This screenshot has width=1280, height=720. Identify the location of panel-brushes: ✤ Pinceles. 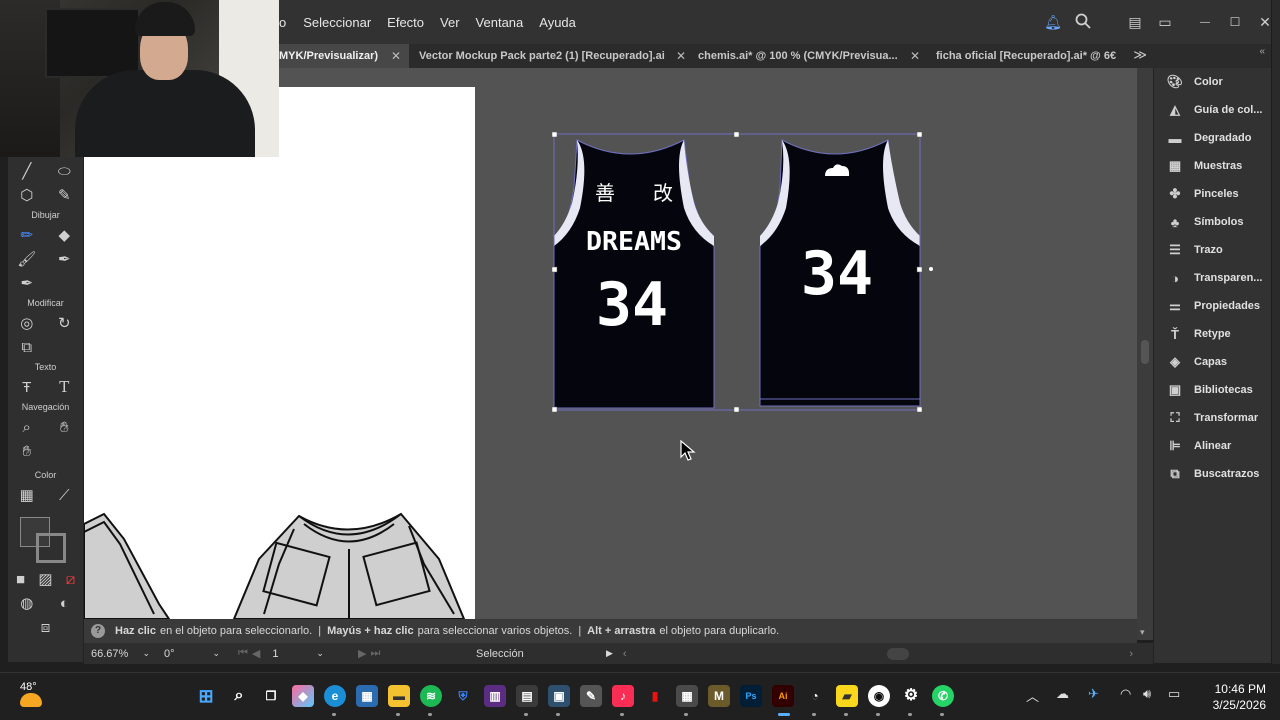
(1212, 194).